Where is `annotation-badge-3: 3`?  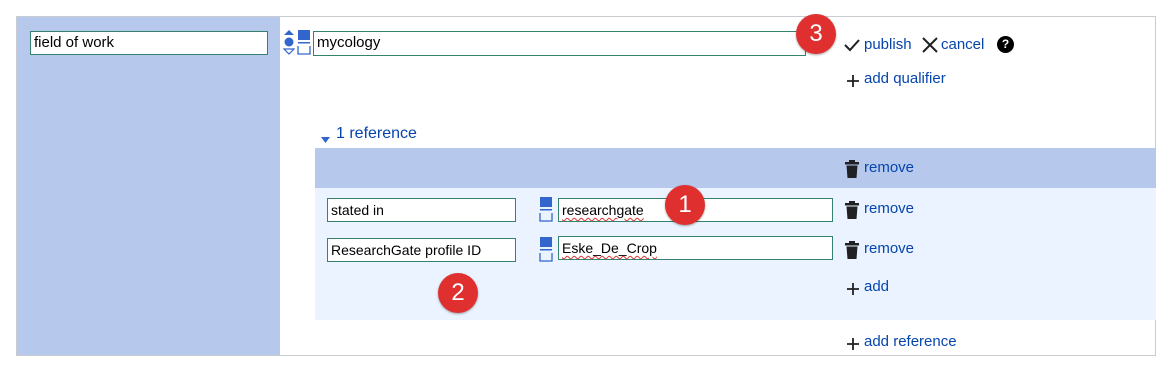
annotation-badge-3: 3 is located at coordinates (816, 34).